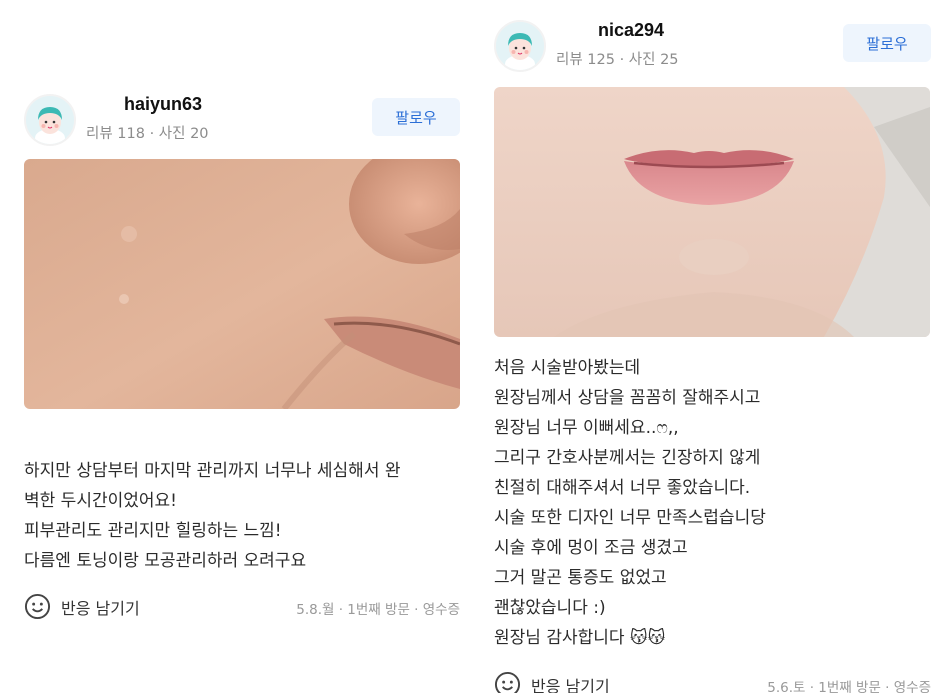 The width and height of the screenshot is (938, 693). What do you see at coordinates (849, 686) in the screenshot?
I see `visit-meta: 5.6.토 · 1번째 방문 · 영수증` at bounding box center [849, 686].